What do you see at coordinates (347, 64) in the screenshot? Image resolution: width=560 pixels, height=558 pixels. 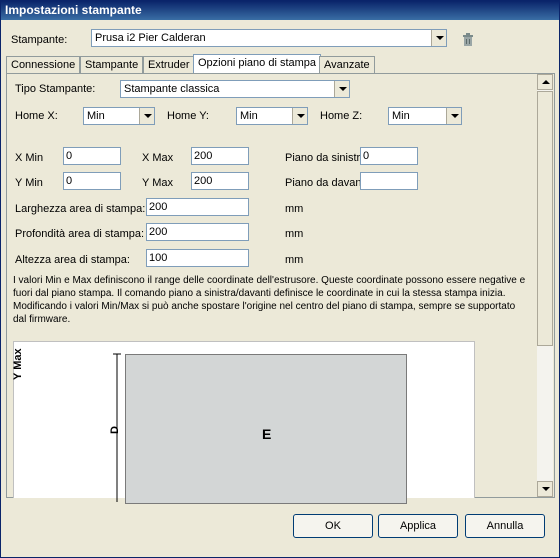 I see `tab-avanzate: Avanzate` at bounding box center [347, 64].